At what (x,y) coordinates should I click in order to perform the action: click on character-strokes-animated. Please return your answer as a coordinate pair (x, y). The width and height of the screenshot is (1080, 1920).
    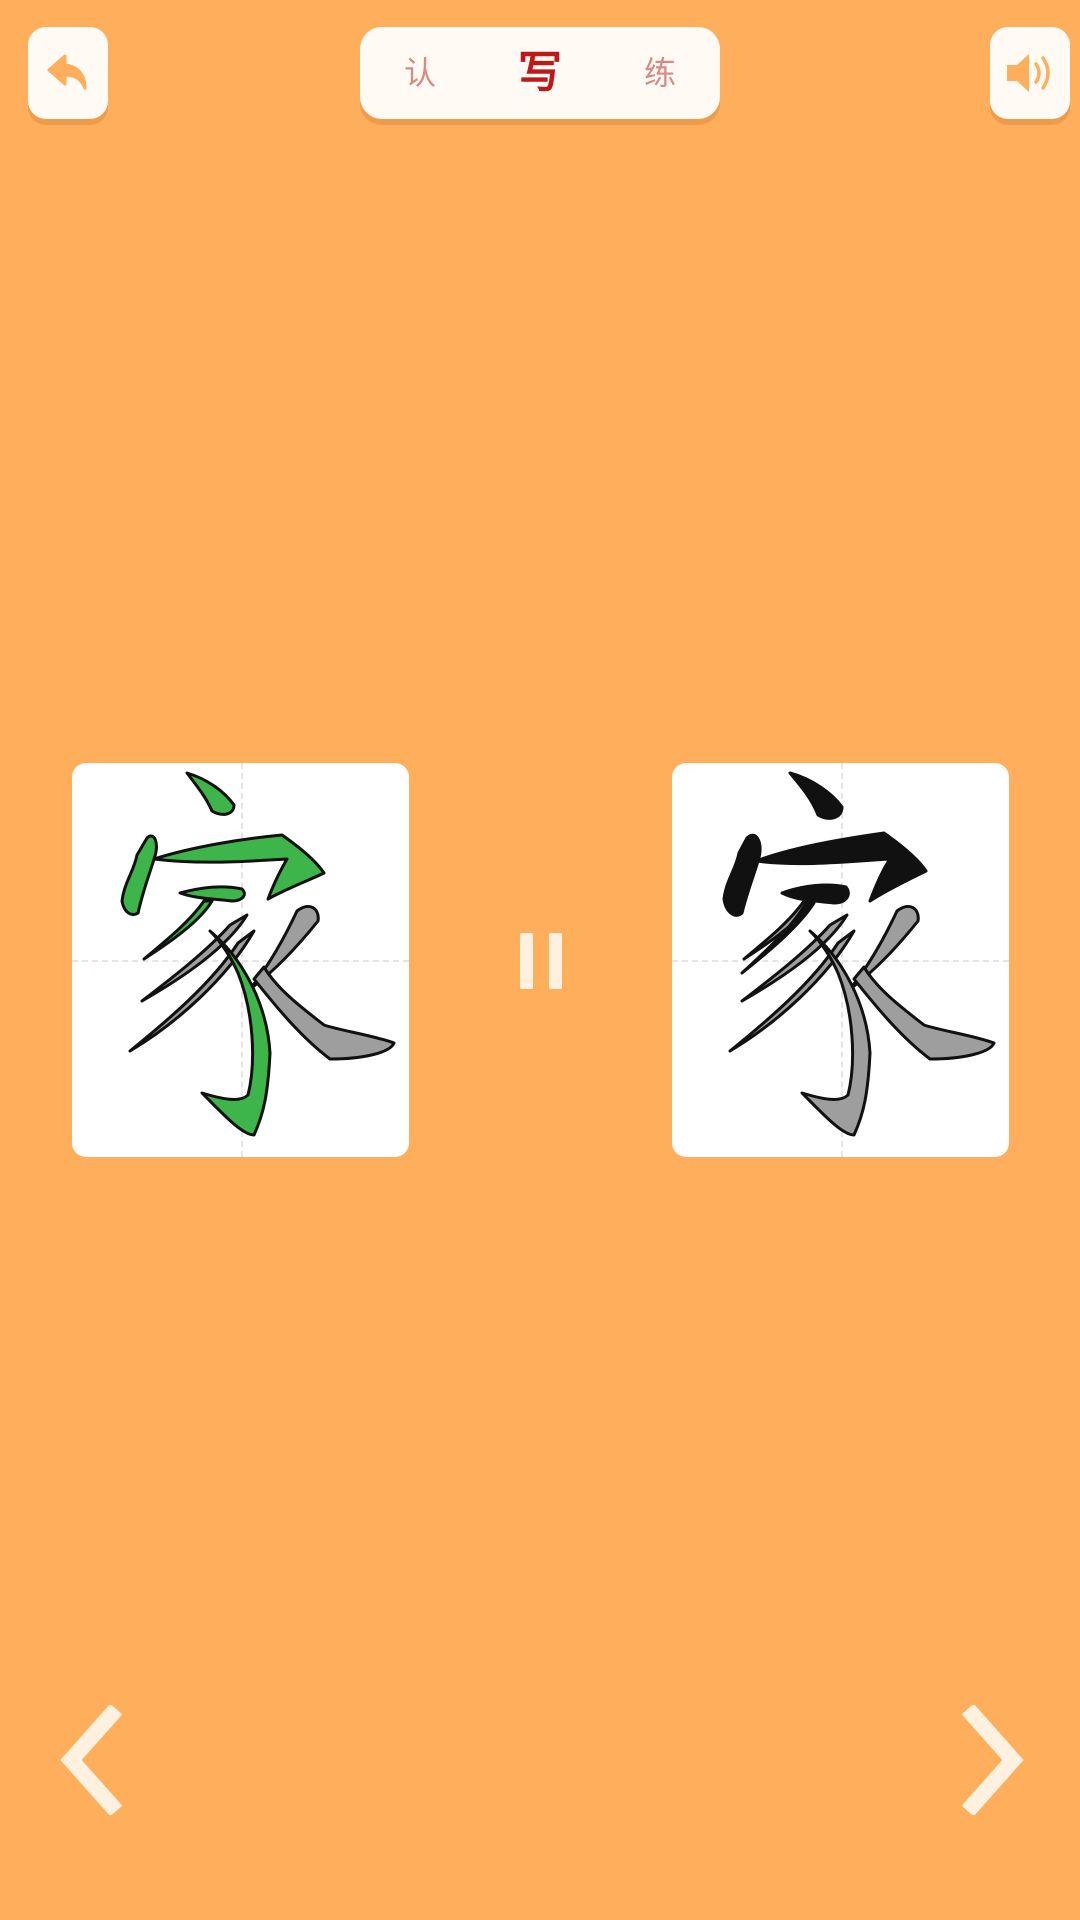
    Looking at the image, I should click on (258, 954).